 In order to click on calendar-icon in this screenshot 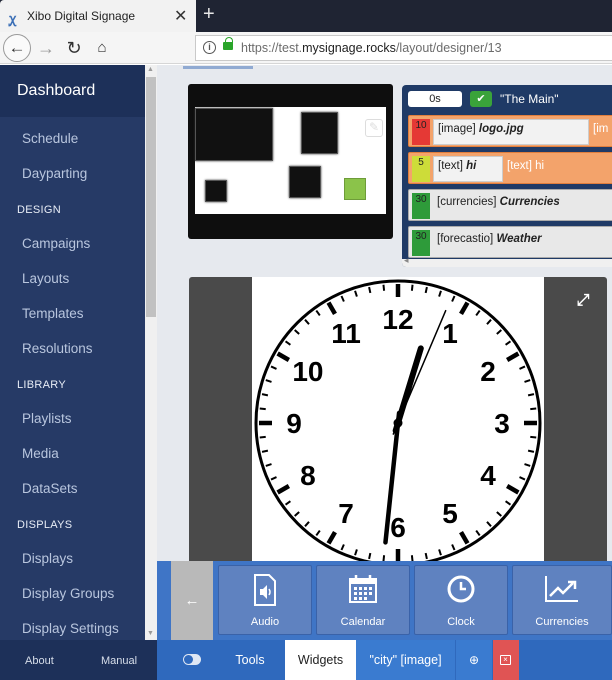, I will do `click(363, 591)`.